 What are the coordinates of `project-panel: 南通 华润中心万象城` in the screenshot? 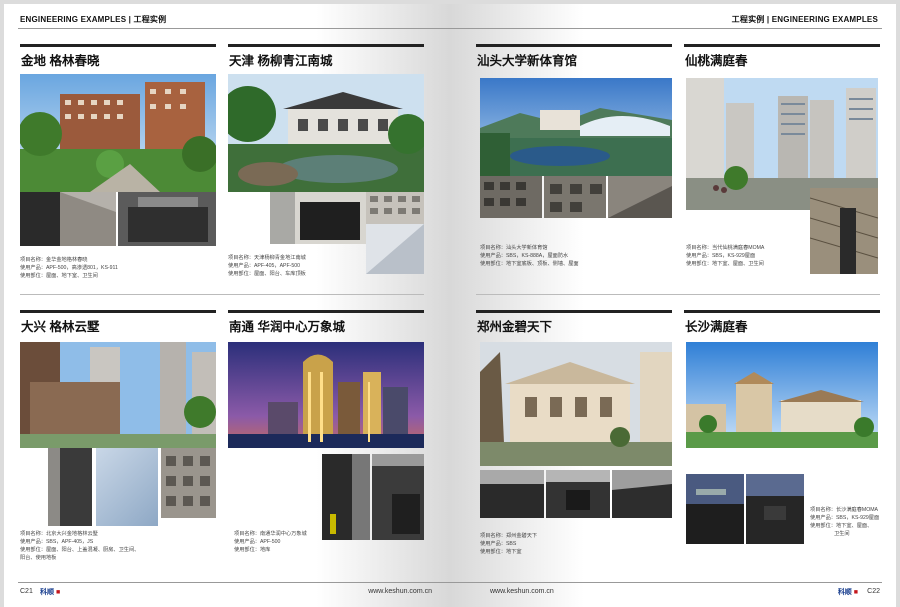 It's located at (326, 322).